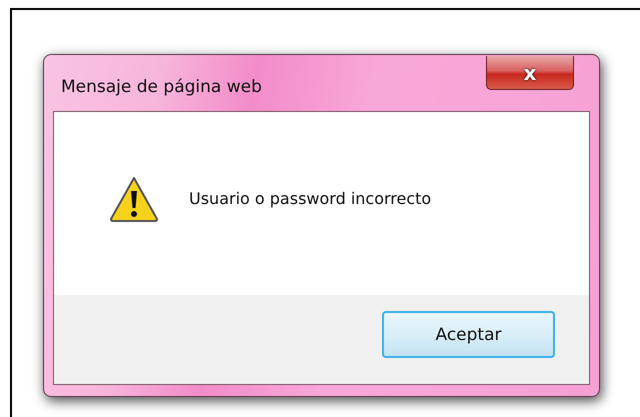 The image size is (640, 417). What do you see at coordinates (468, 334) in the screenshot?
I see `accept-button: Aceptar` at bounding box center [468, 334].